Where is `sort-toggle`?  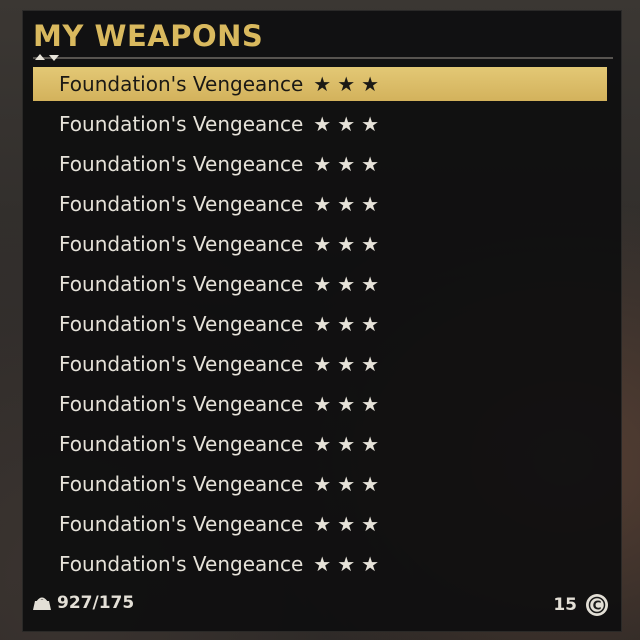 sort-toggle is located at coordinates (55, 57).